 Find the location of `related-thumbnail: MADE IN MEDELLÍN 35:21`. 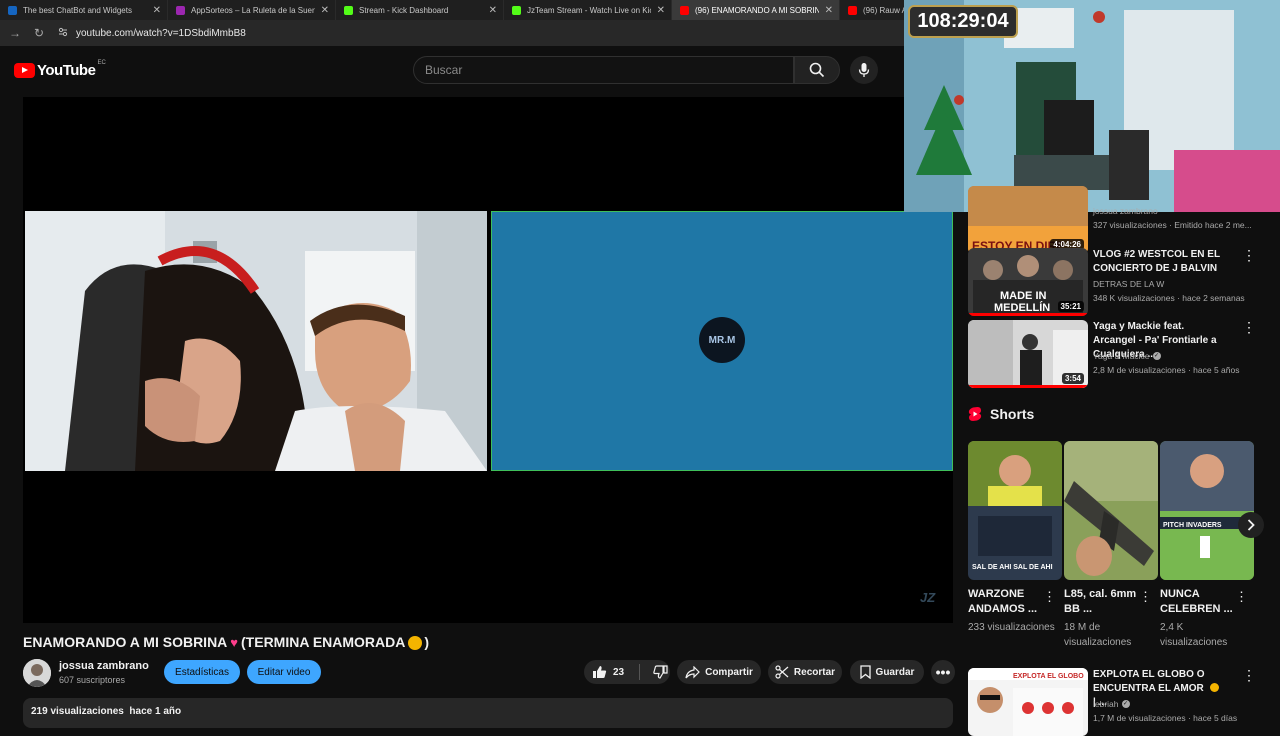

related-thumbnail: MADE IN MEDELLÍN 35:21 is located at coordinates (1028, 282).